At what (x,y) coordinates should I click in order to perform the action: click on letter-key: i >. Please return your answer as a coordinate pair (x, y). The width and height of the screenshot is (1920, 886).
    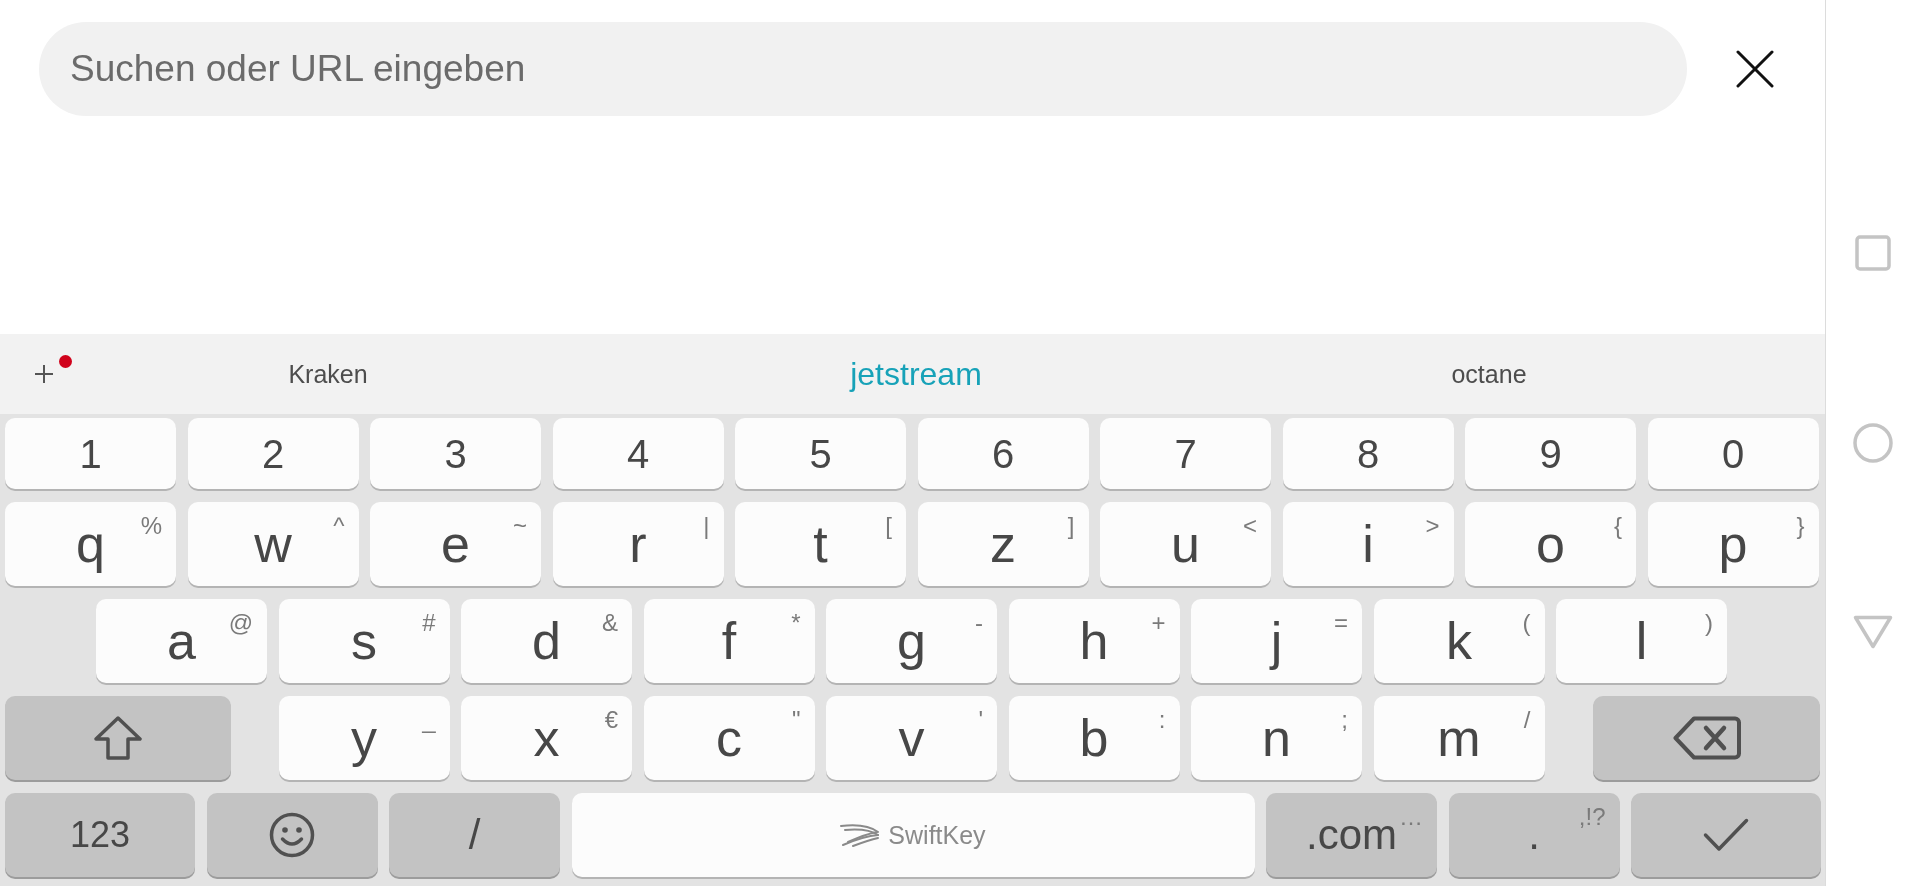
    Looking at the image, I should click on (1368, 544).